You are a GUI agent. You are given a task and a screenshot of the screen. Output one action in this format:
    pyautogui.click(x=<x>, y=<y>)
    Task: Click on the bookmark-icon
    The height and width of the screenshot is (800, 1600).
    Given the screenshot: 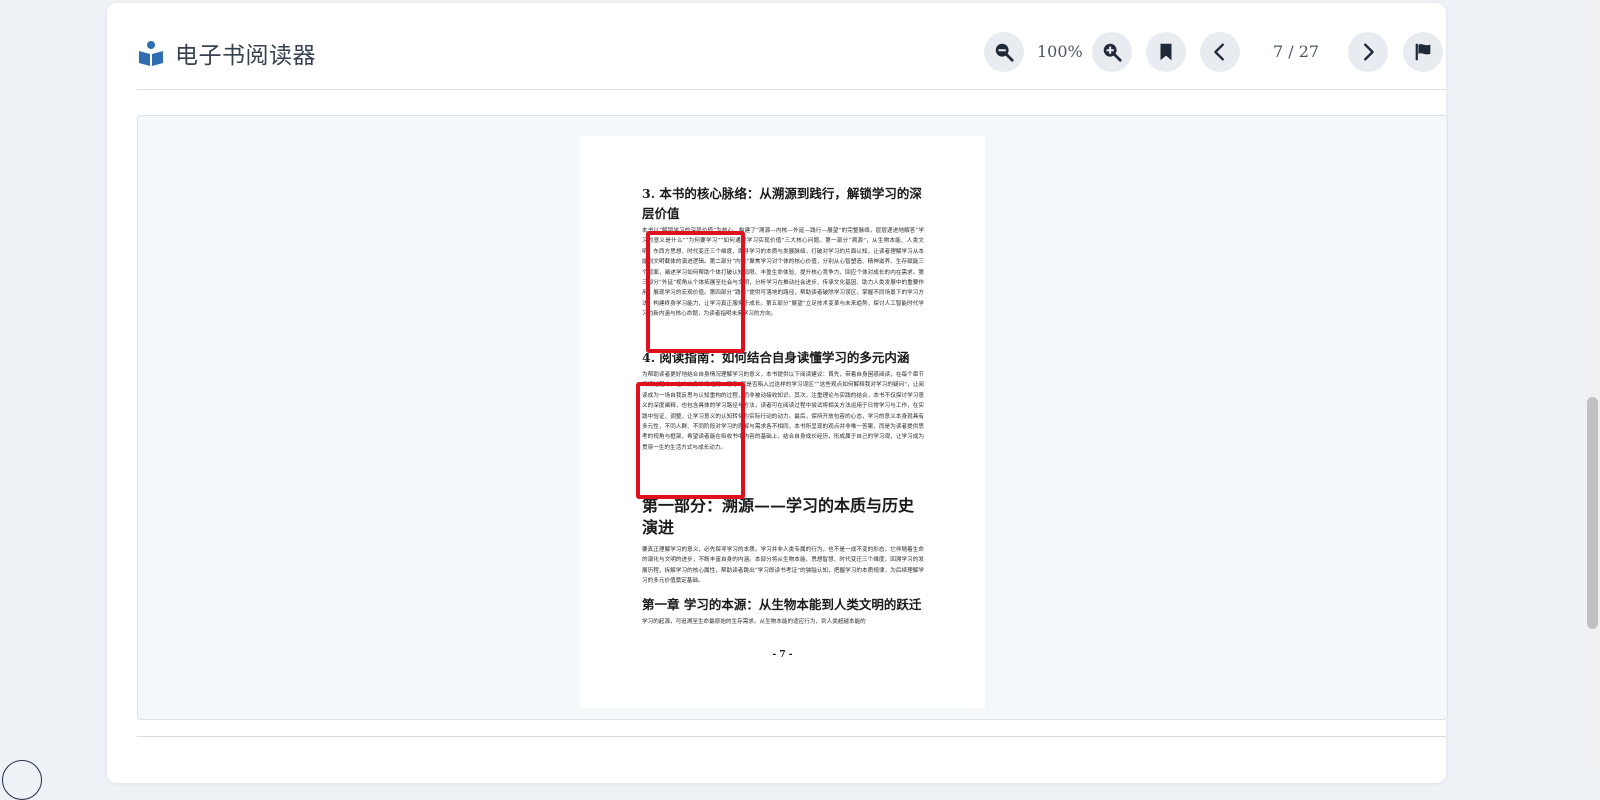 What is the action you would take?
    pyautogui.click(x=1166, y=52)
    